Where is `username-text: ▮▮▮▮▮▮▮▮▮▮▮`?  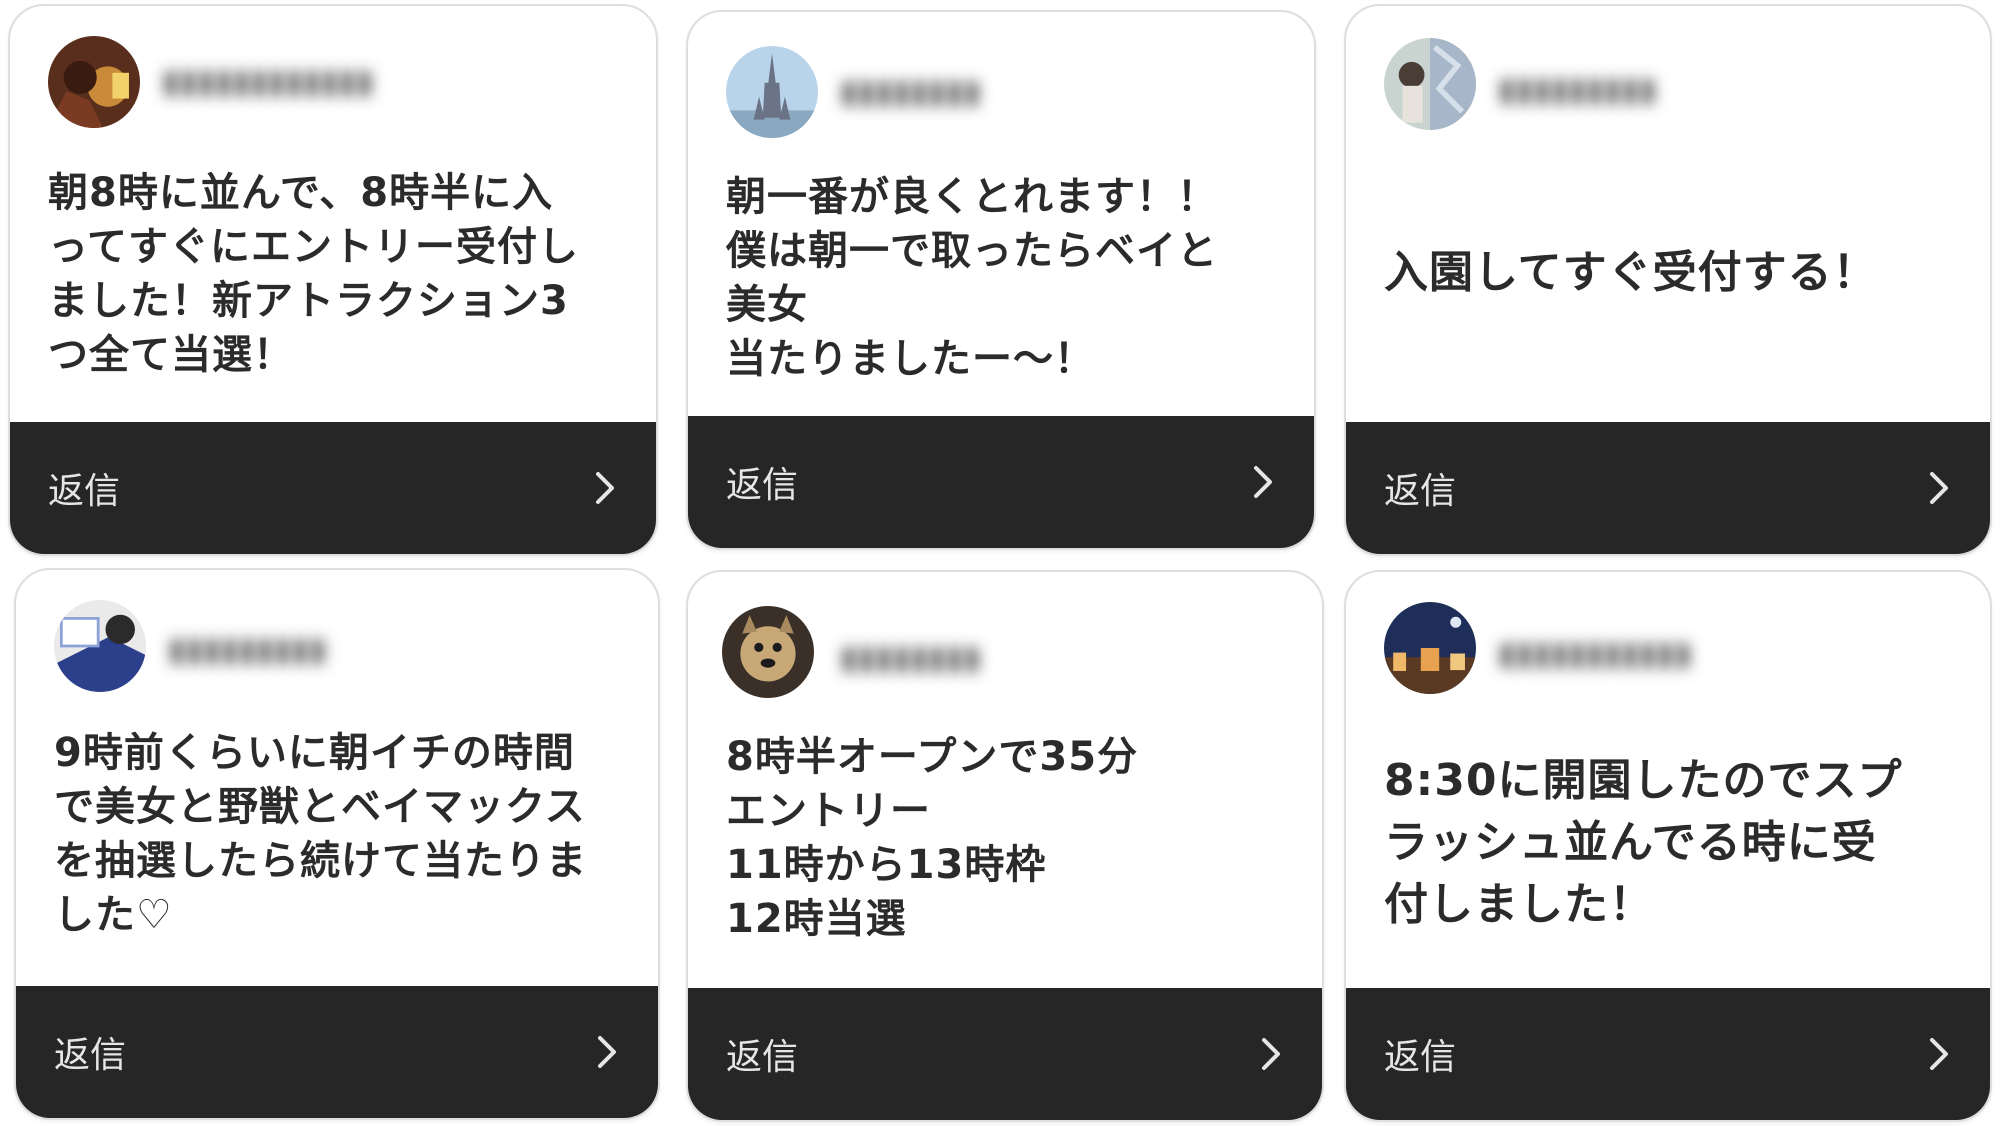 username-text: ▮▮▮▮▮▮▮▮▮▮▮ is located at coordinates (1595, 653).